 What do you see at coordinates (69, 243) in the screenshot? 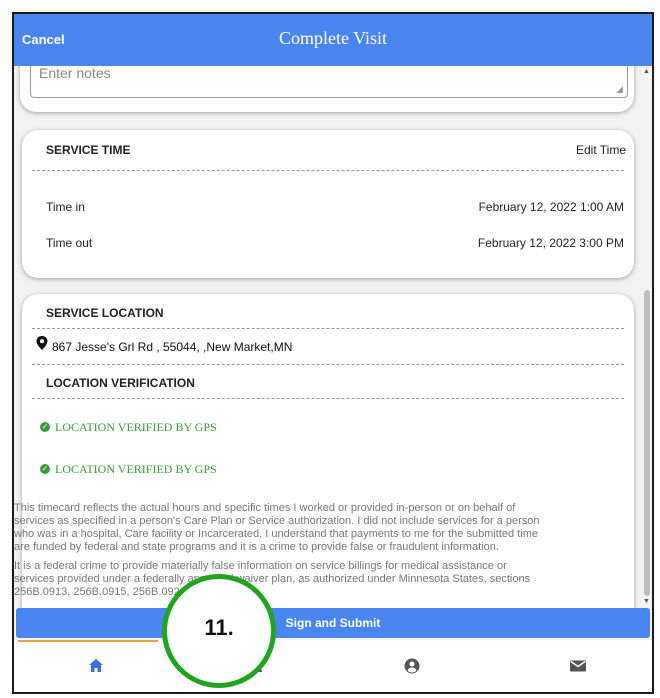
I see `time-out-label: Time out` at bounding box center [69, 243].